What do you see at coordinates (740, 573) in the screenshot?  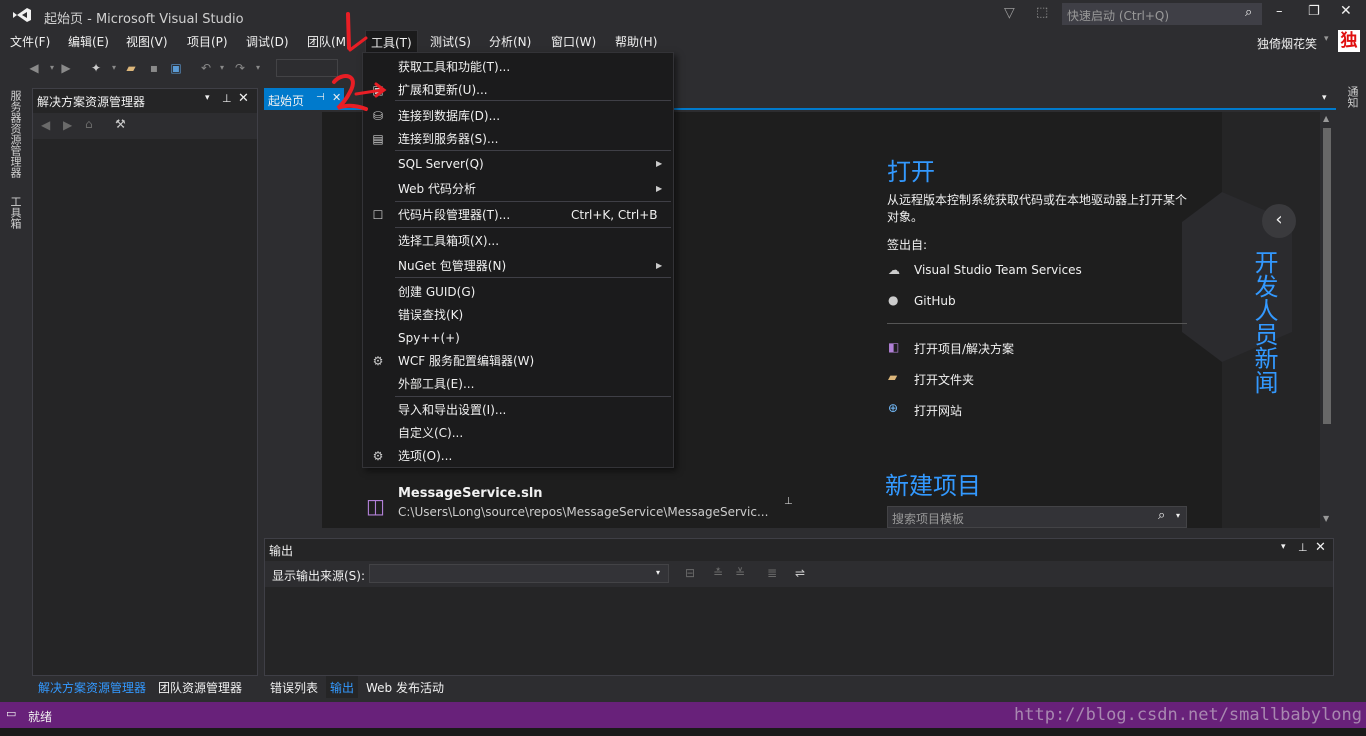 I see `next-message-icon: ≚` at bounding box center [740, 573].